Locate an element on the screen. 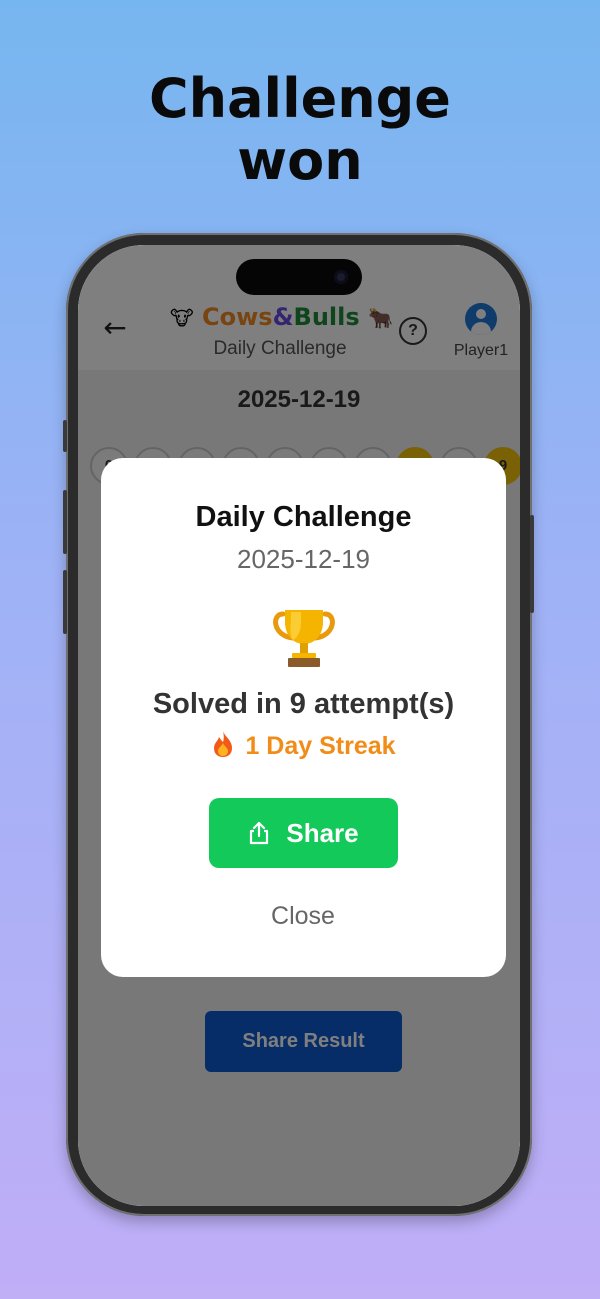  streak-row: 1 Day Streak is located at coordinates (303, 746).